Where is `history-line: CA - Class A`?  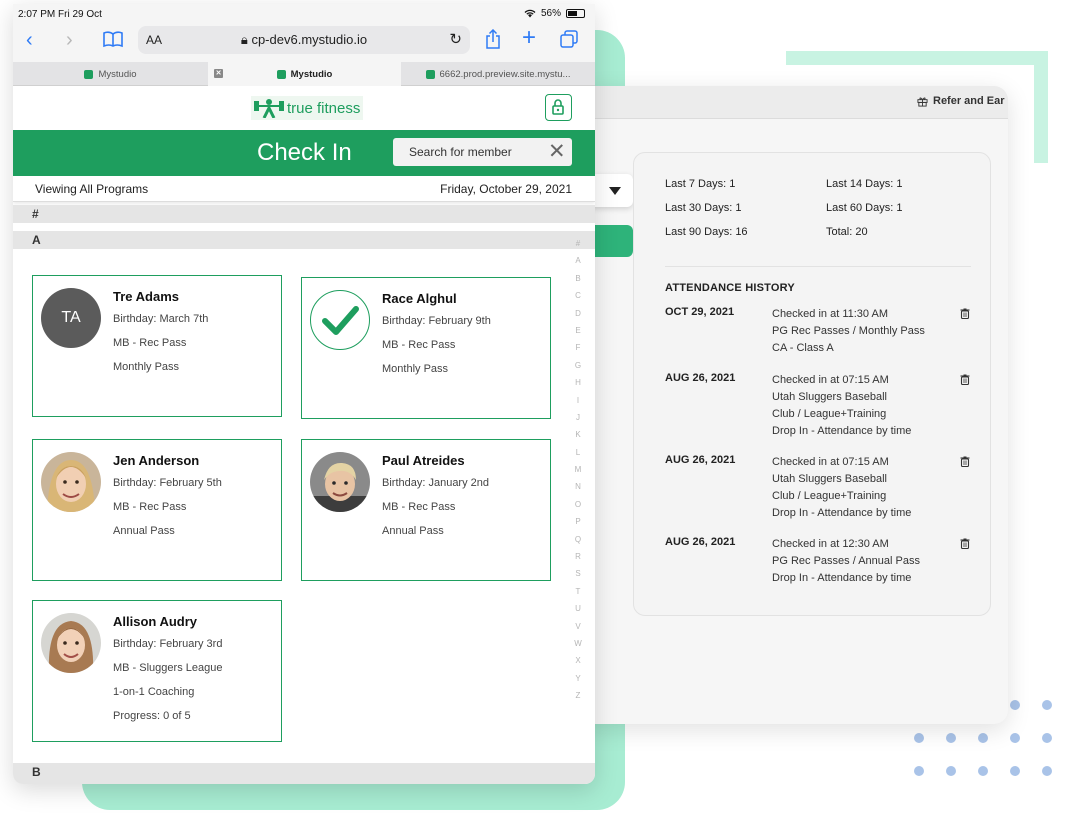 history-line: CA - Class A is located at coordinates (803, 348).